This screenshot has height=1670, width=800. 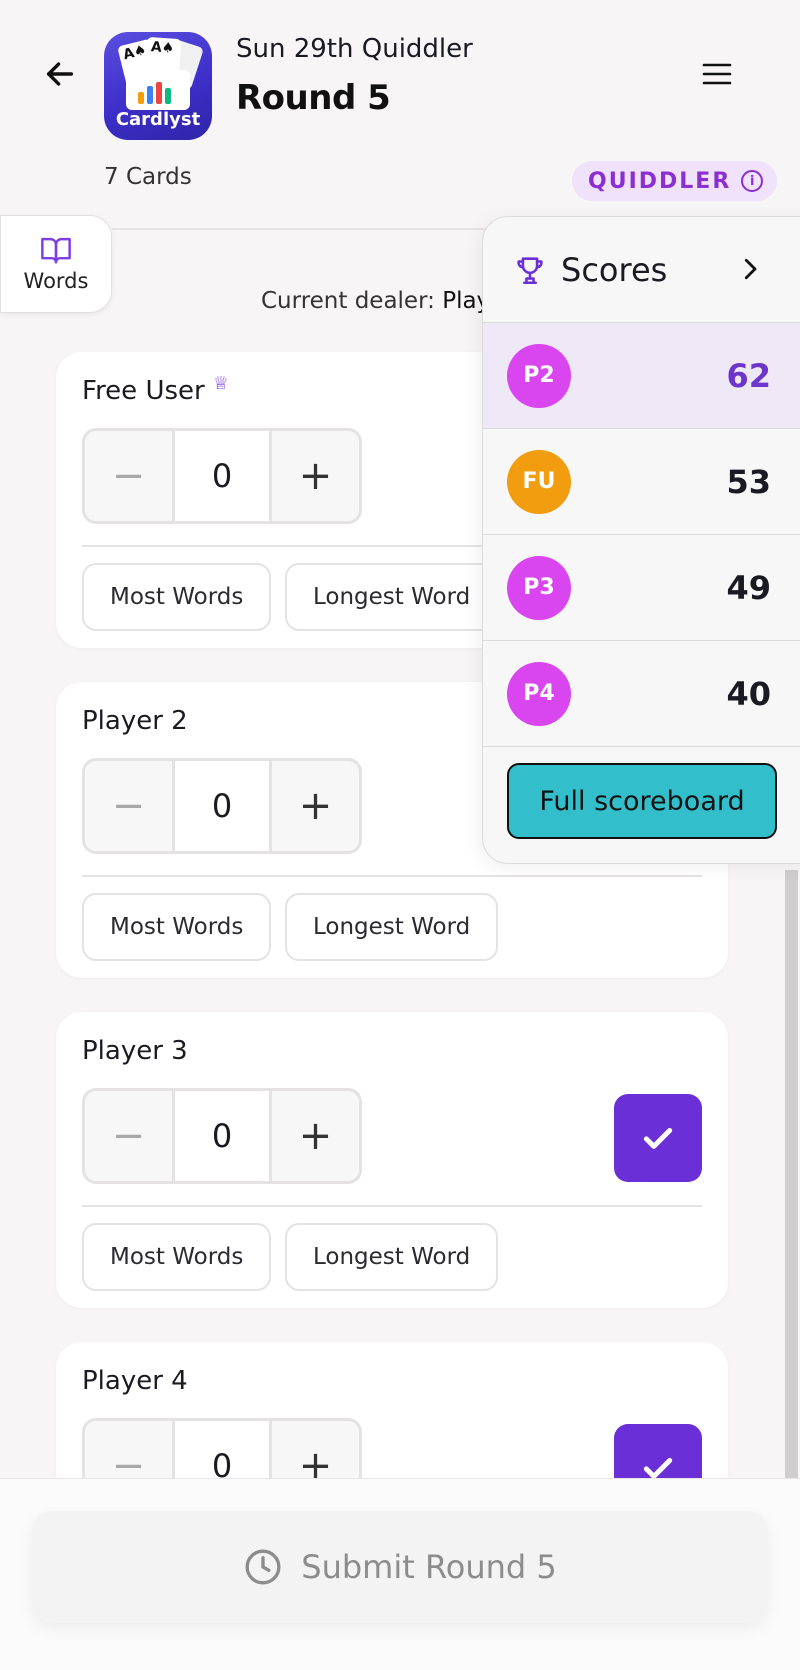 I want to click on hamburger-menu-icon, so click(x=717, y=74).